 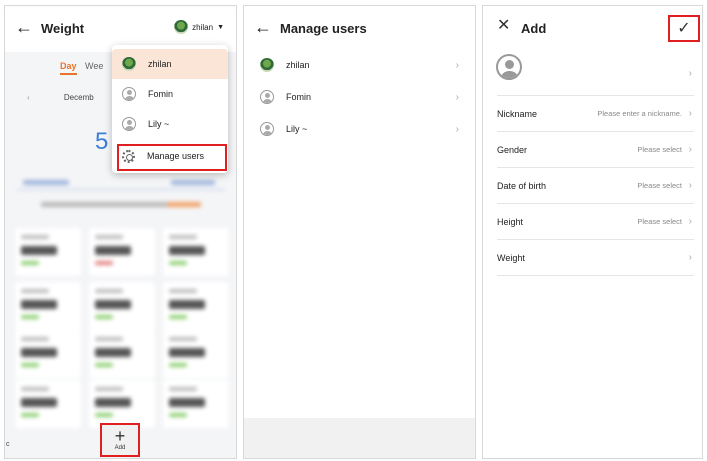 I want to click on page-title: Add, so click(x=534, y=28).